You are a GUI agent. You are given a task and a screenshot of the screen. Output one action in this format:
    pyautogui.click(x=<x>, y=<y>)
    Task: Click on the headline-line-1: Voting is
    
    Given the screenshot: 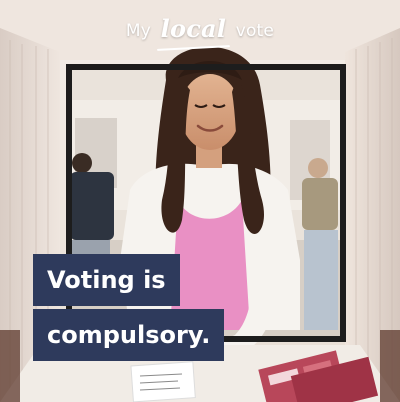 What is the action you would take?
    pyautogui.click(x=106, y=280)
    